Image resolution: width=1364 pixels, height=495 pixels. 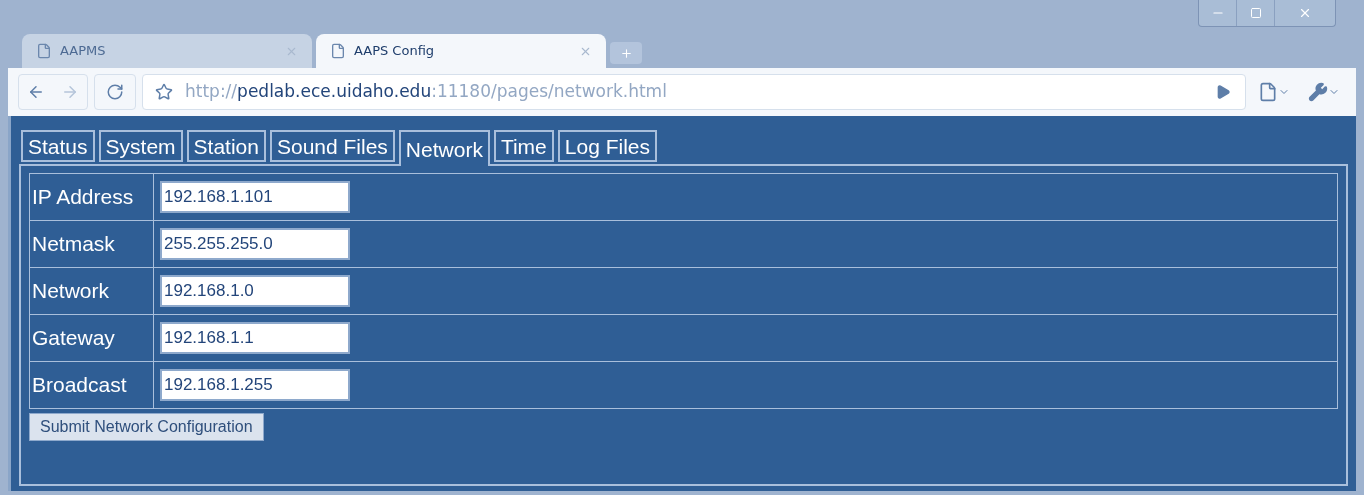 I want to click on plus-icon, so click(x=626, y=53).